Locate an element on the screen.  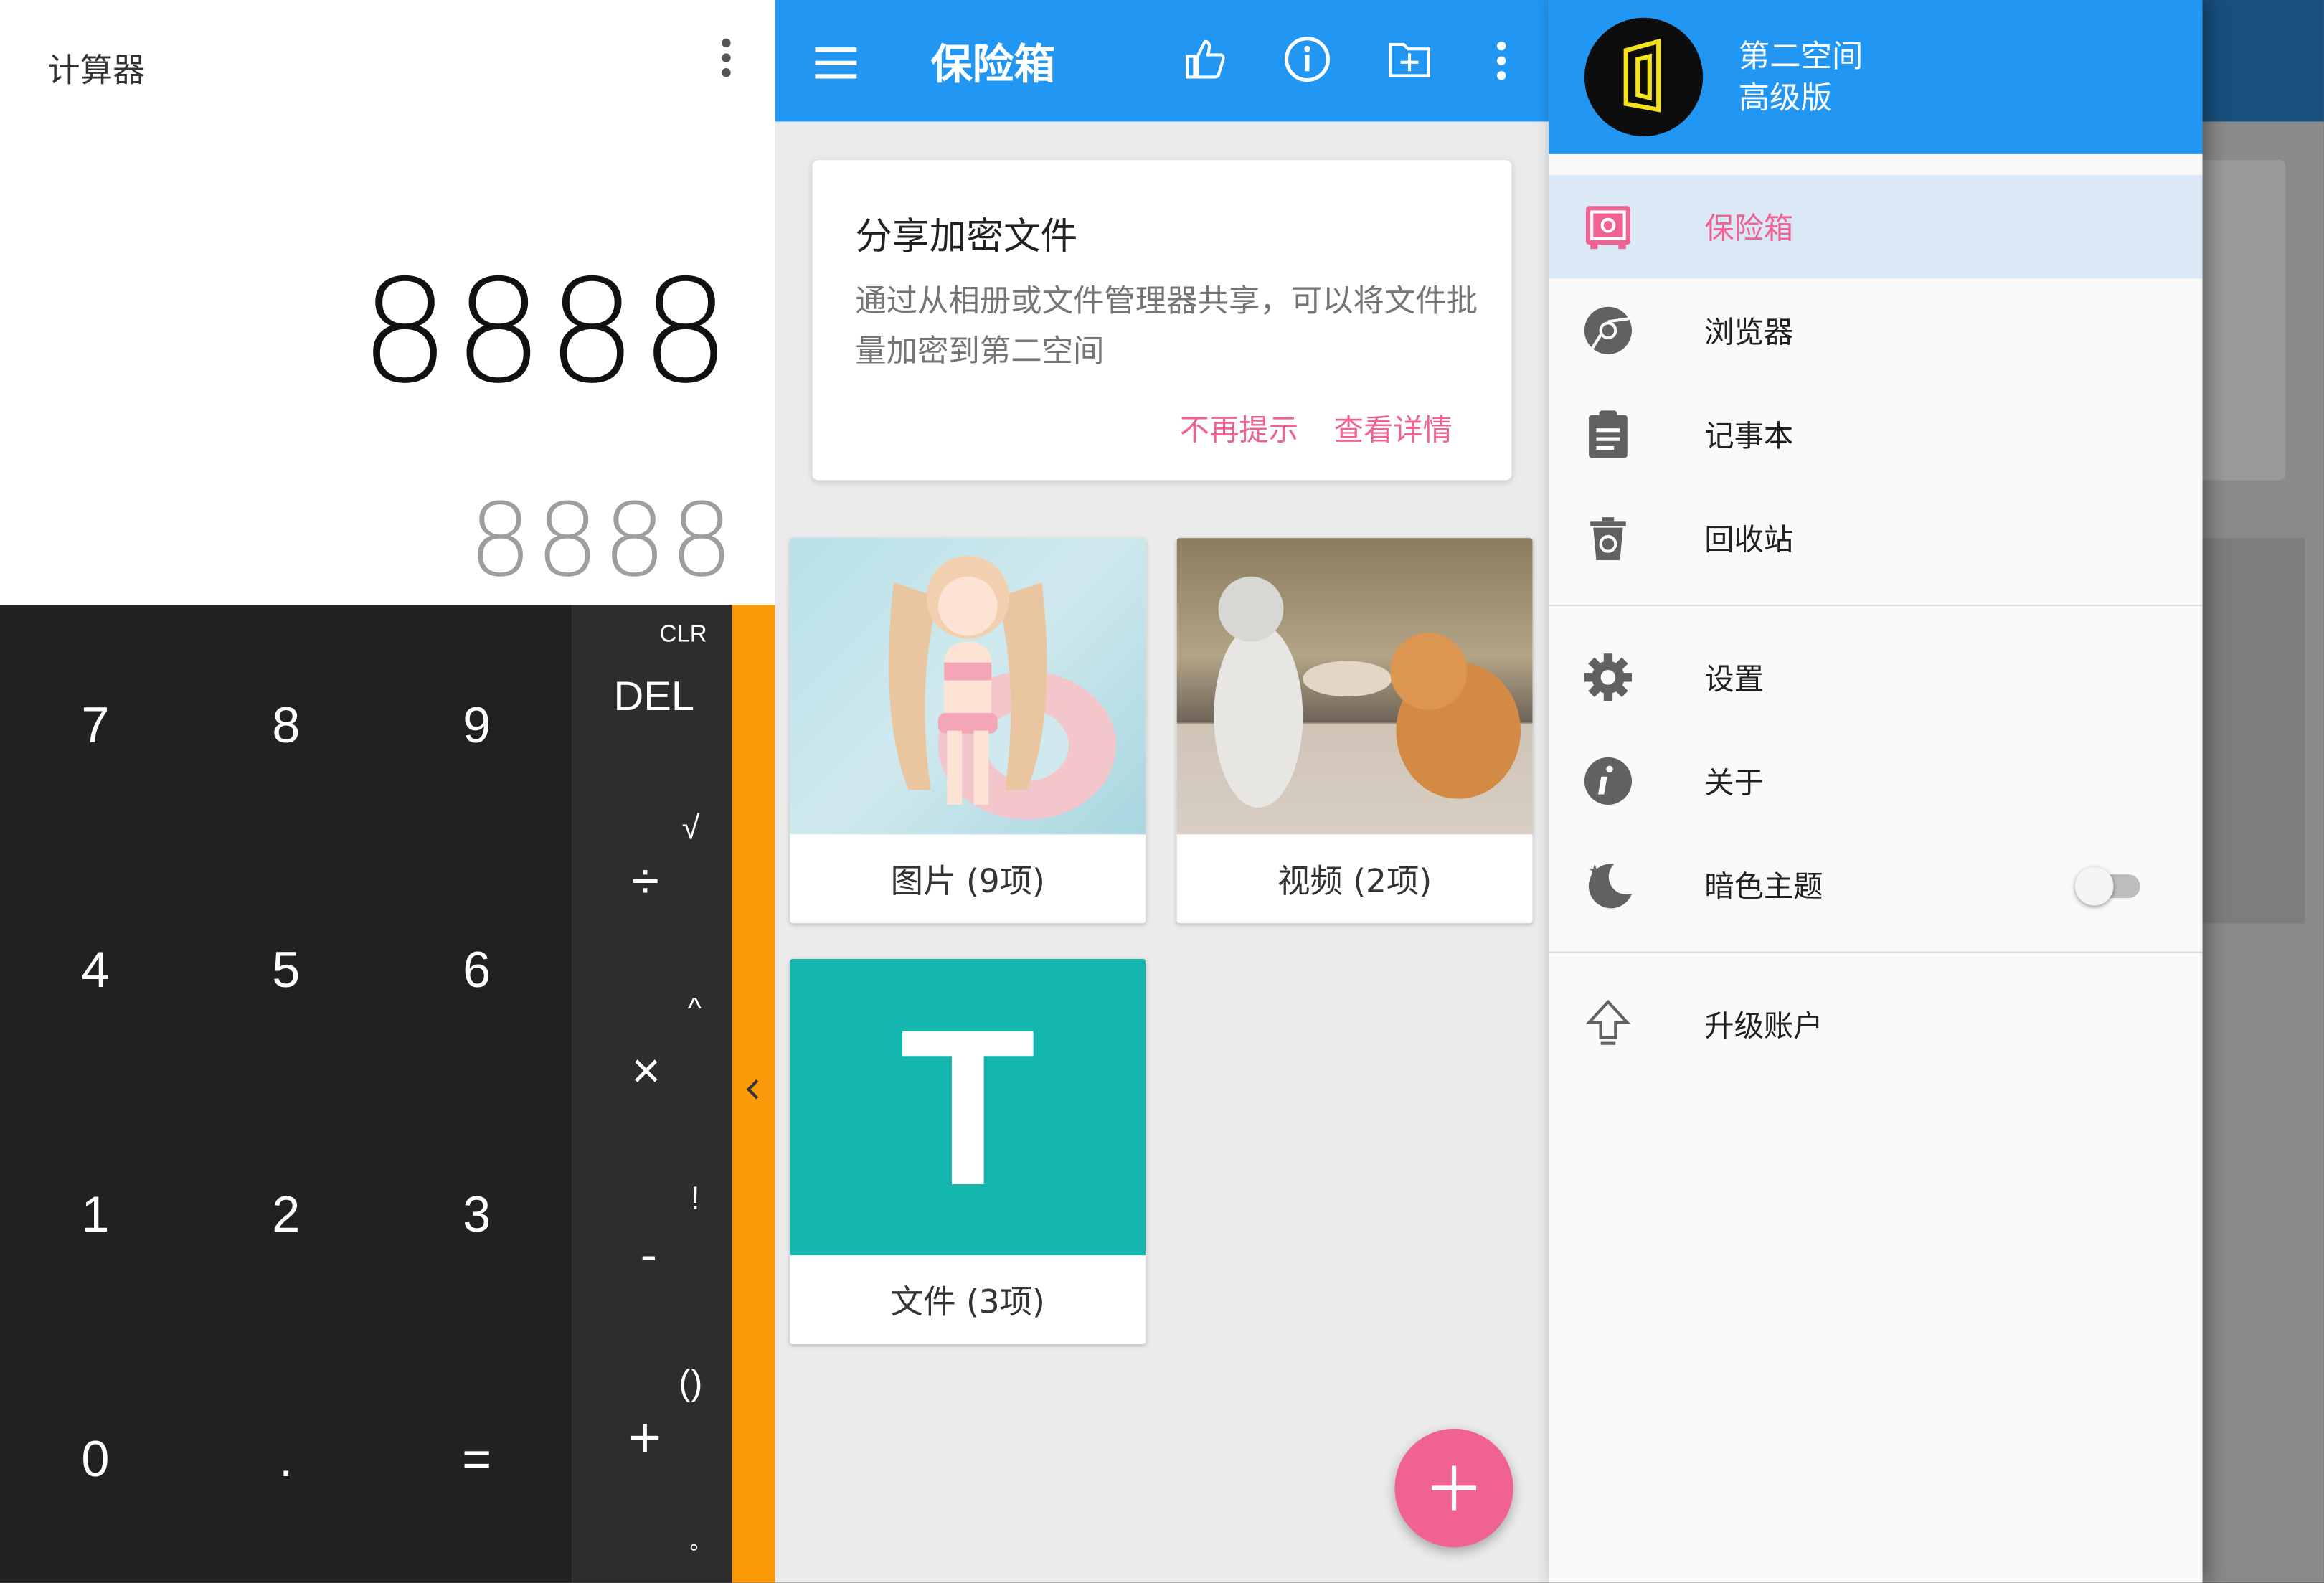
overflow-menu-button is located at coordinates (1501, 60).